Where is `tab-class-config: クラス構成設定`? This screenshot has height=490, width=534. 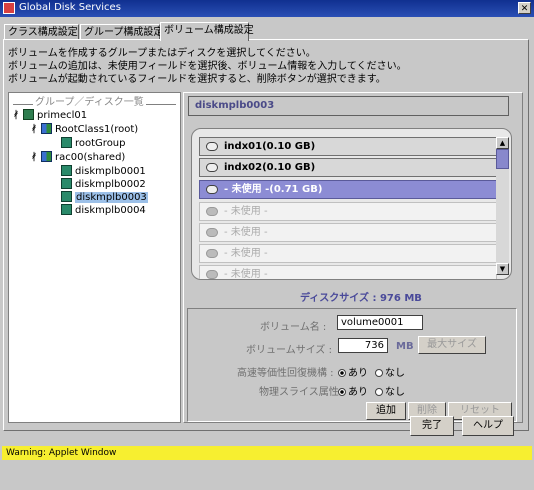 tab-class-config: クラス構成設定 is located at coordinates (41, 32).